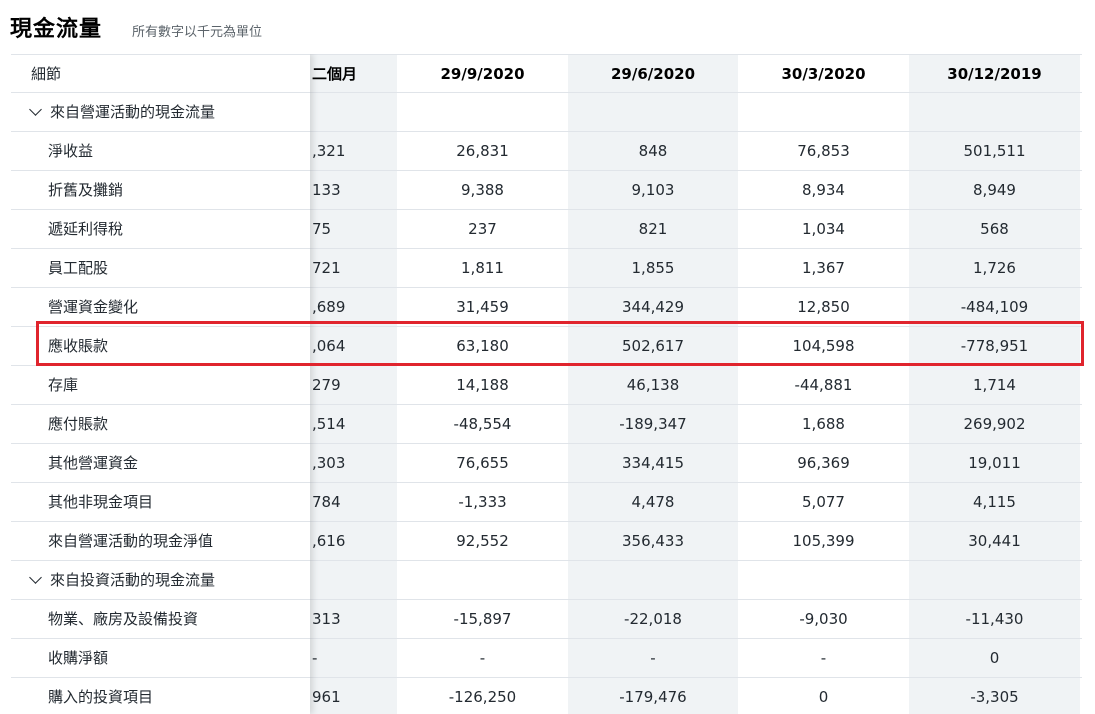 This screenshot has height=714, width=1095. Describe the element at coordinates (696, 619) in the screenshot. I see `table-row: 313 -15,897 -22,018 -9,030 -11,430` at that location.